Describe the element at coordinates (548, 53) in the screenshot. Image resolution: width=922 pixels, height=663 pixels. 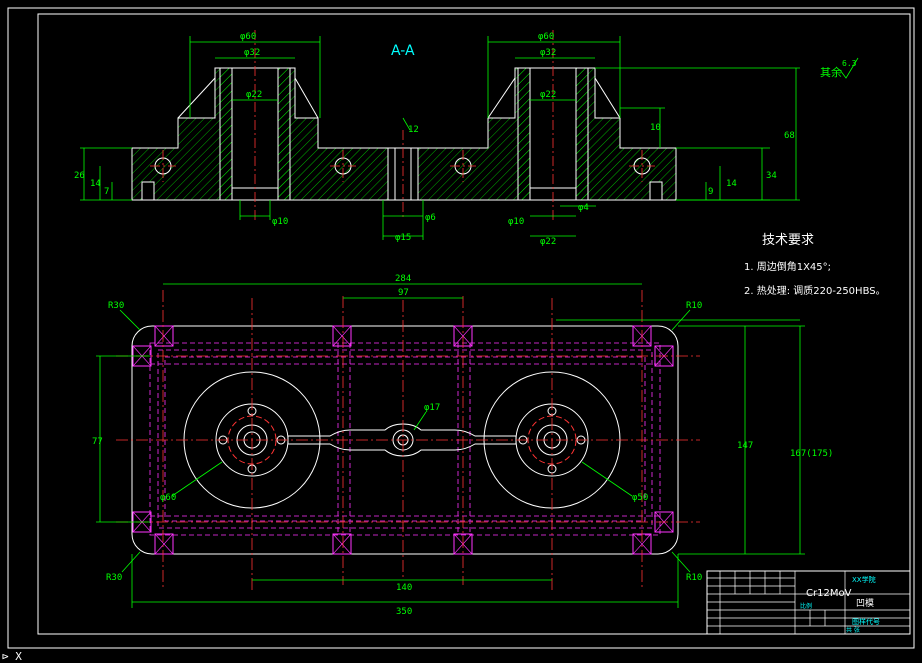
I see `dim-right-d2: φ32` at that location.